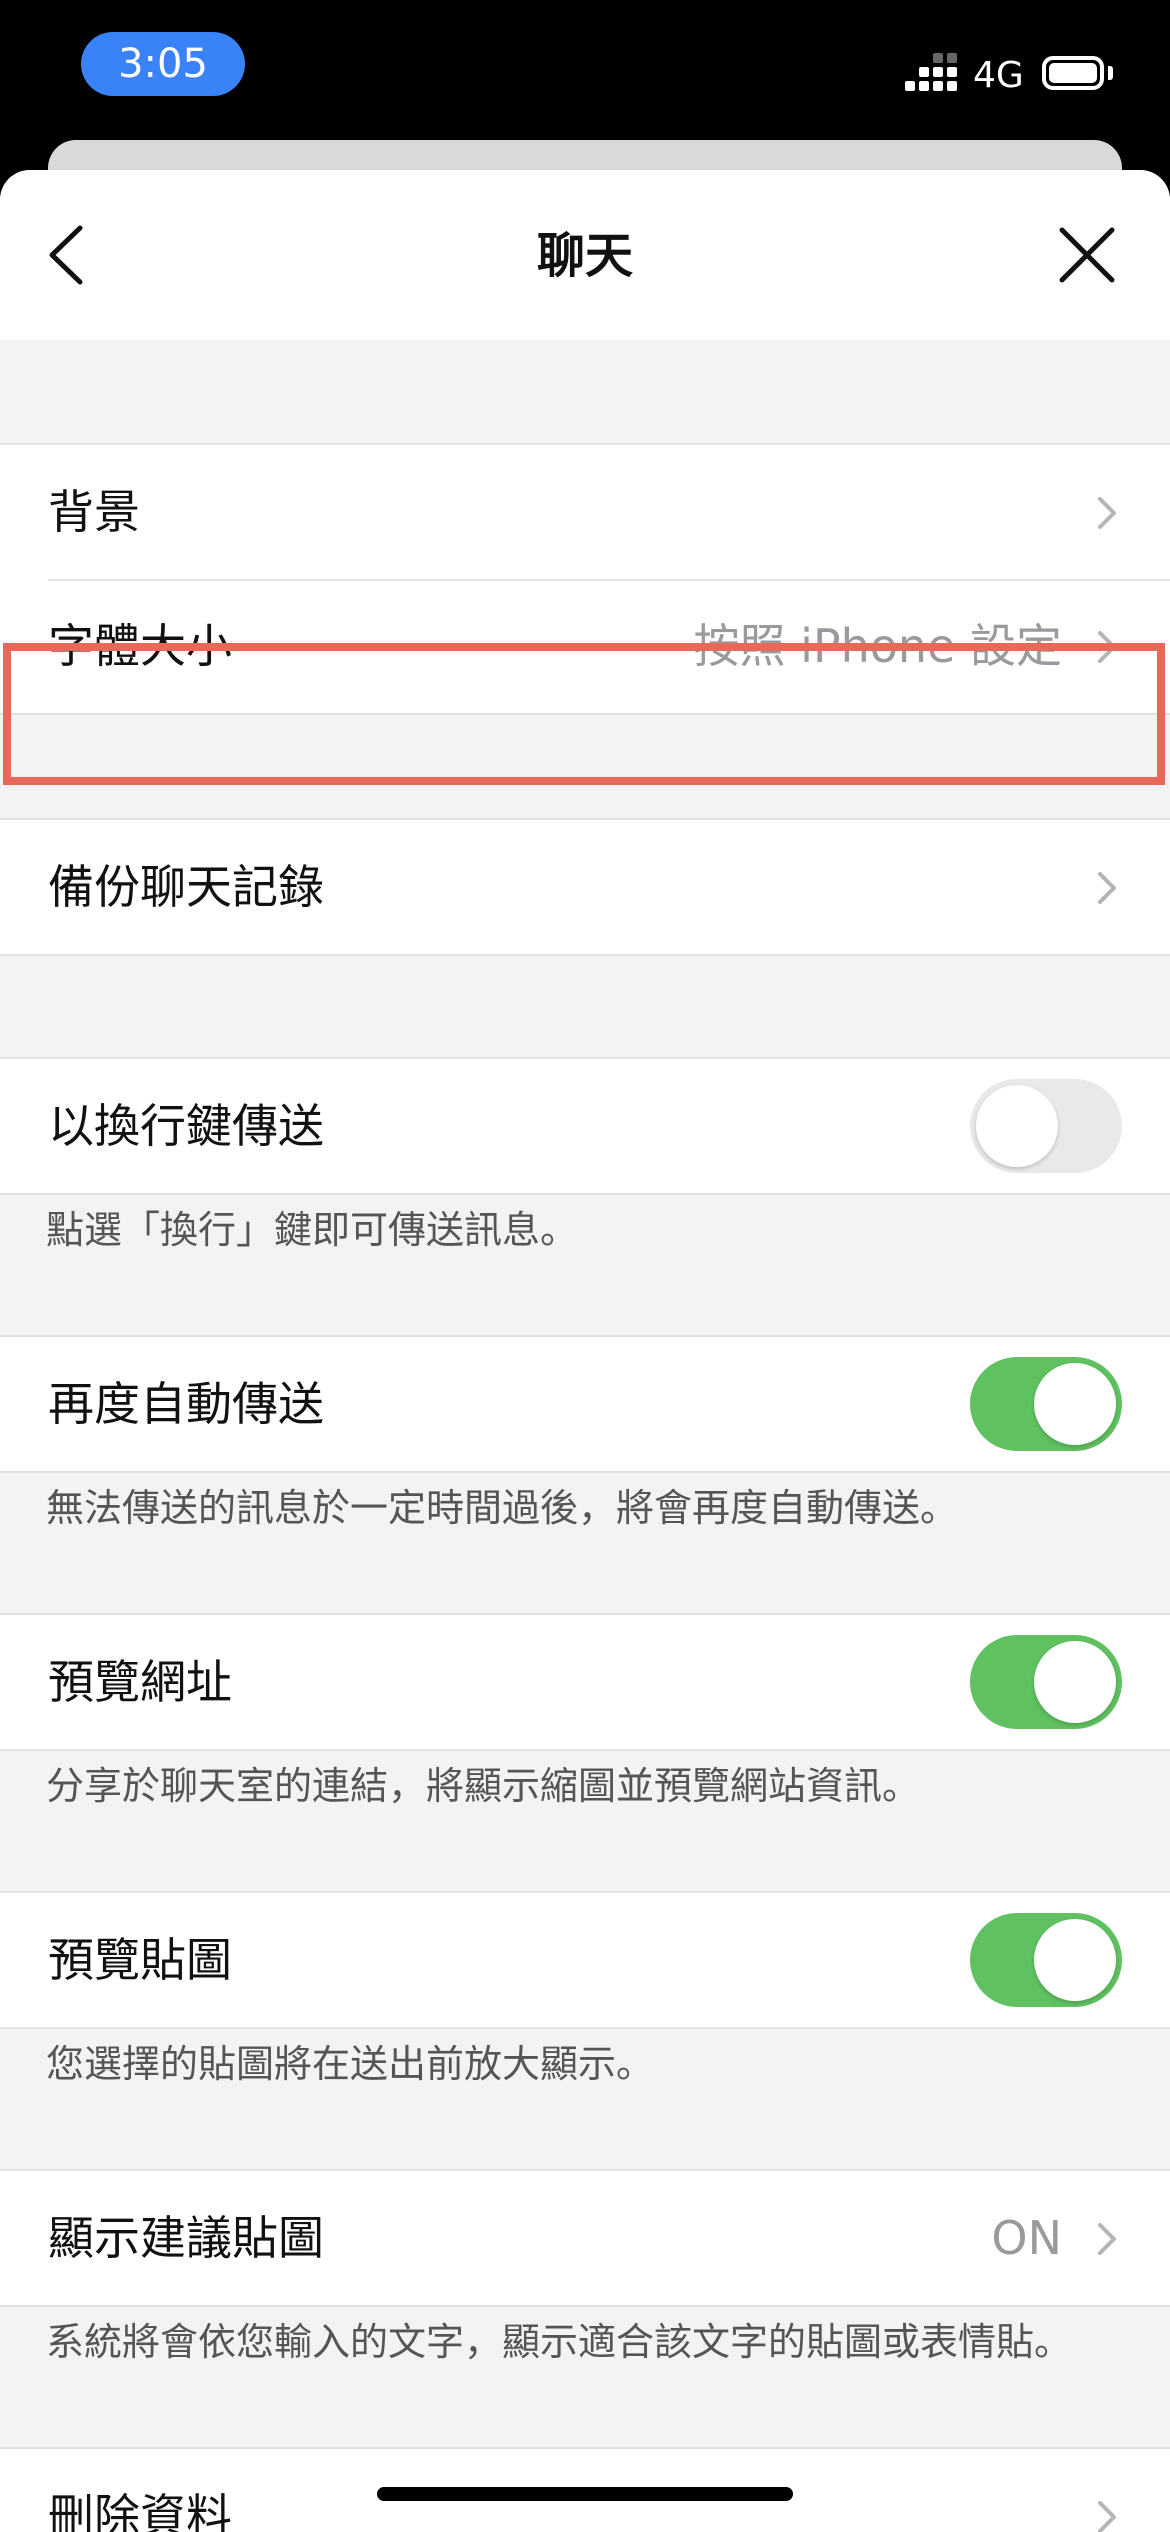  Describe the element at coordinates (585, 512) in the screenshot. I see `background-row: 背景` at that location.